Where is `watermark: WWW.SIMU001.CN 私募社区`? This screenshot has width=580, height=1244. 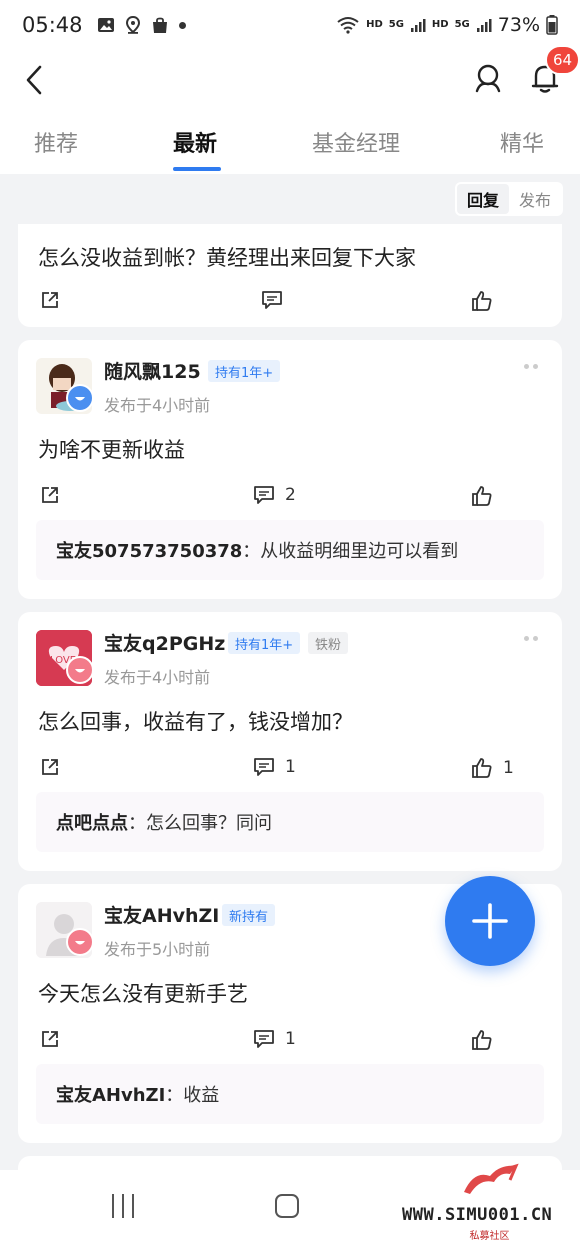 watermark: WWW.SIMU001.CN 私募社区 is located at coordinates (489, 1202).